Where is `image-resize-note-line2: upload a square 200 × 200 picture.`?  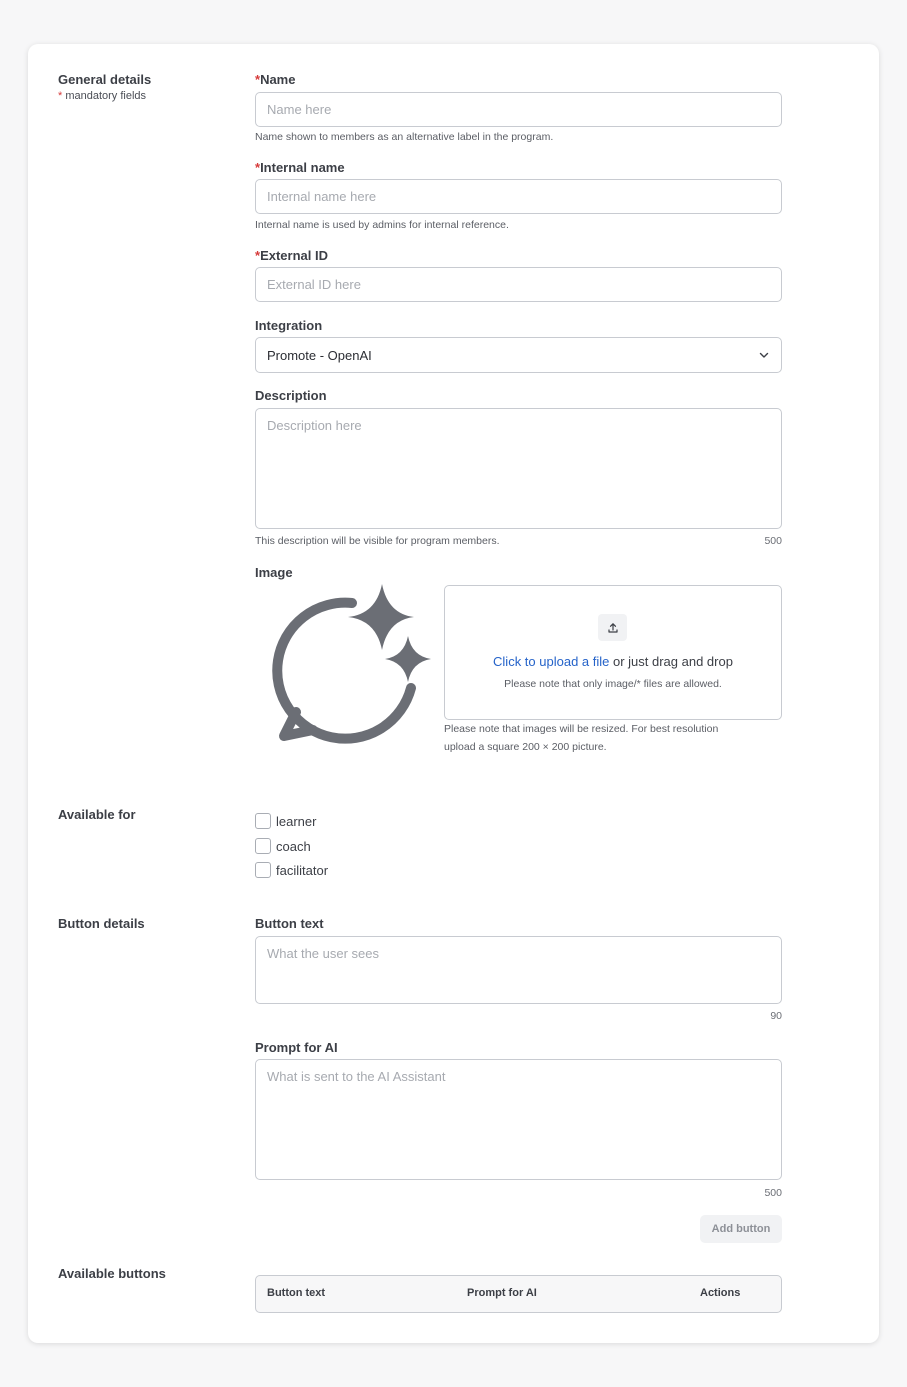 image-resize-note-line2: upload a square 200 × 200 picture. is located at coordinates (525, 747).